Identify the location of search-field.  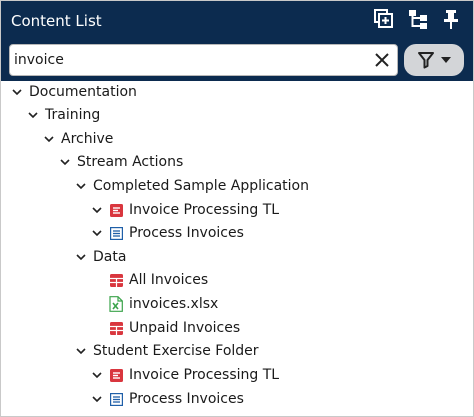
(203, 60).